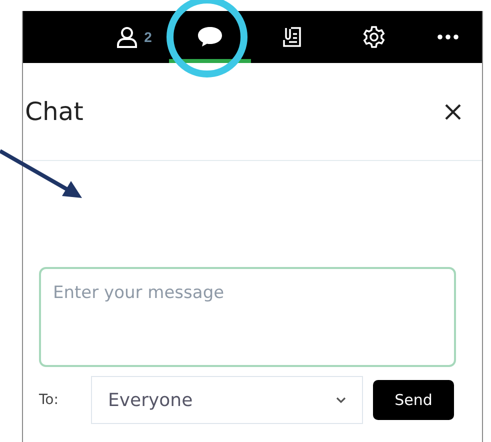  What do you see at coordinates (227, 400) in the screenshot?
I see `recipient-dropdown: Everyone` at bounding box center [227, 400].